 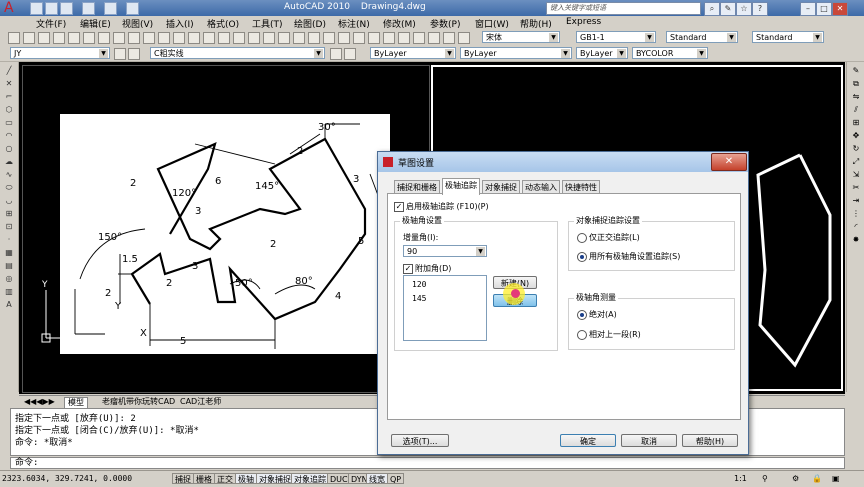 What do you see at coordinates (119, 38) in the screenshot?
I see `cut-icon` at bounding box center [119, 38].